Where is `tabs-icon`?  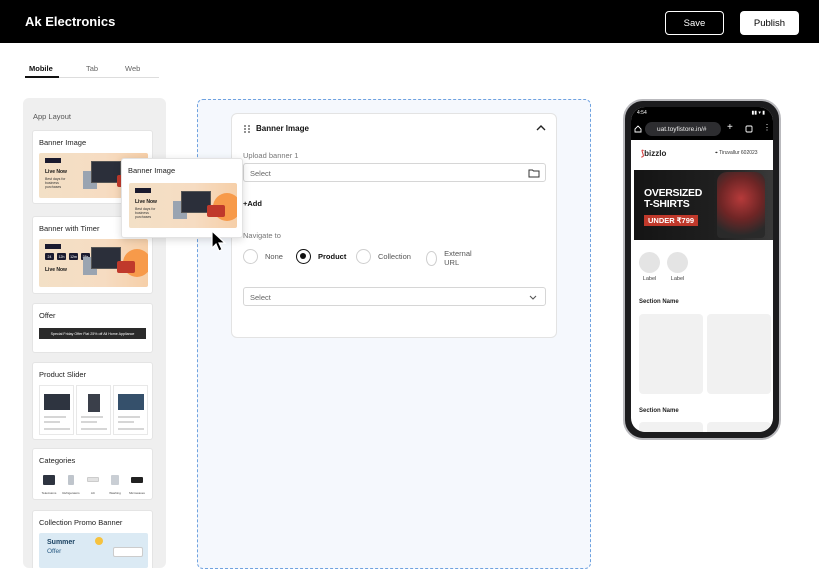
tabs-icon is located at coordinates (749, 129).